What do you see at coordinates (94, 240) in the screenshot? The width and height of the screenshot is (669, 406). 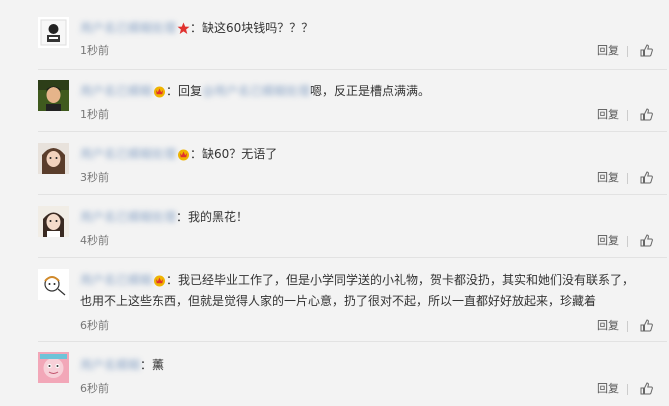 I see `timestamp: 4秒前` at bounding box center [94, 240].